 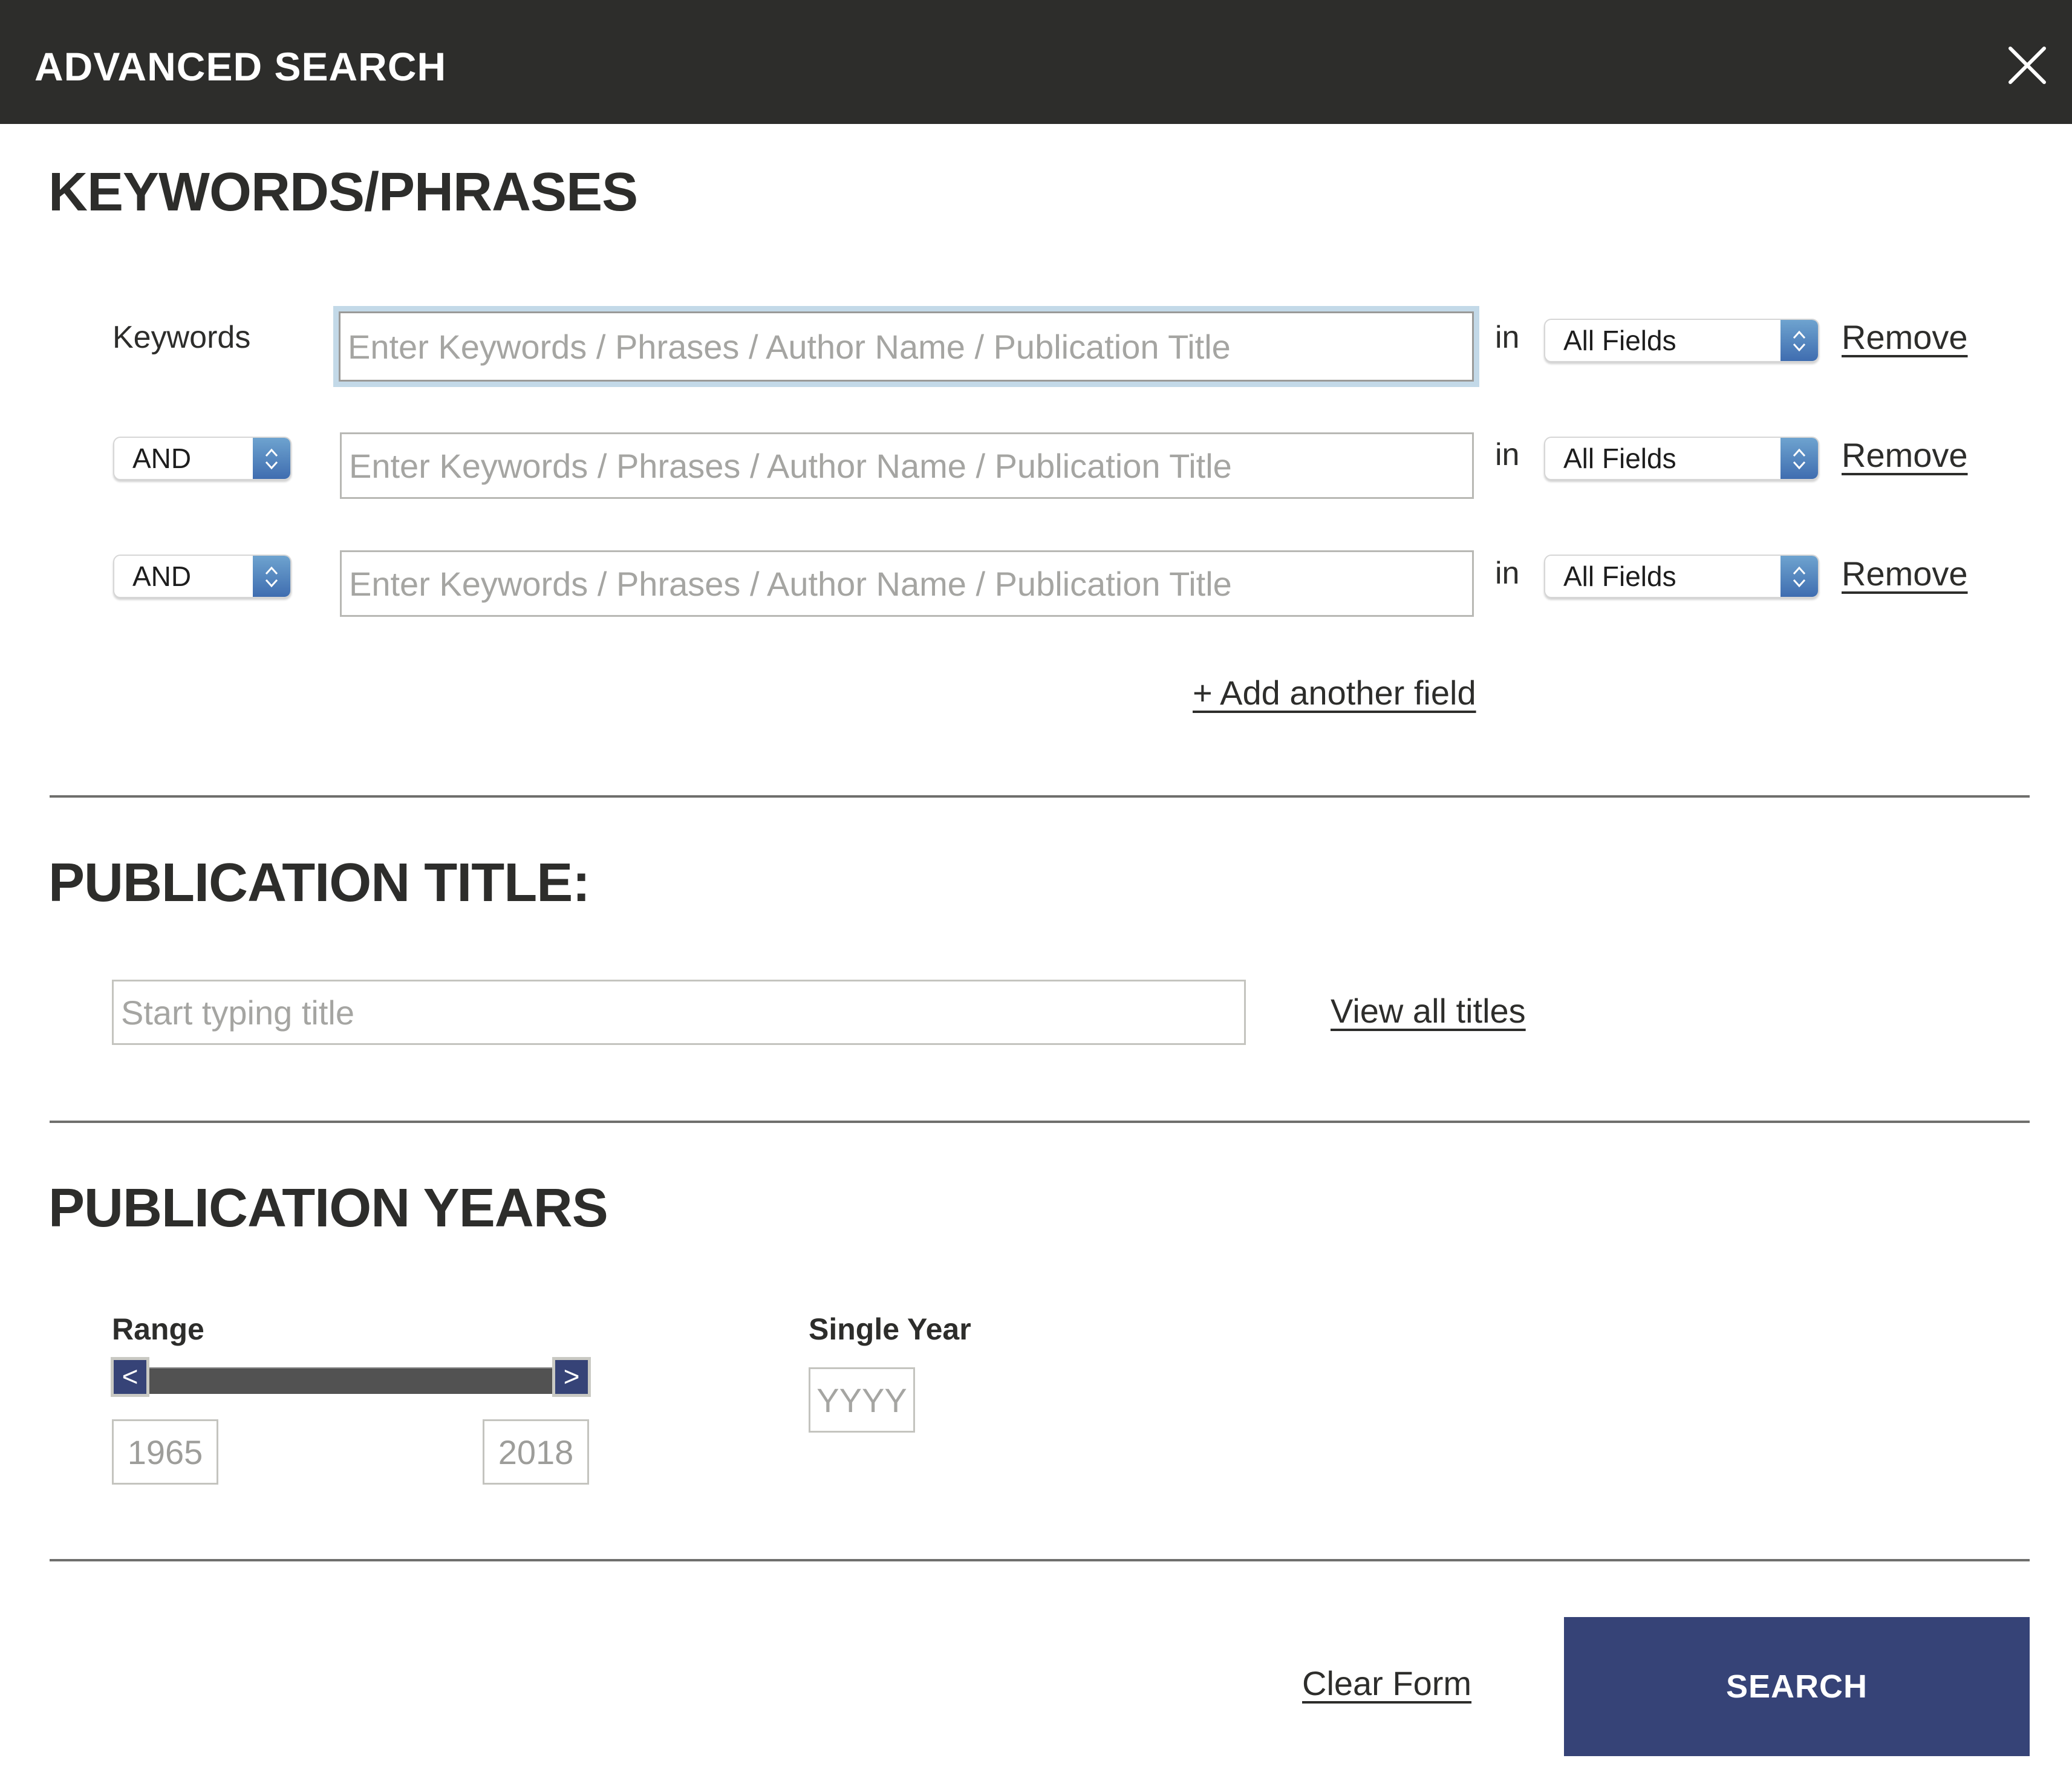 What do you see at coordinates (1905, 337) in the screenshot?
I see `remove-link-1: Remove` at bounding box center [1905, 337].